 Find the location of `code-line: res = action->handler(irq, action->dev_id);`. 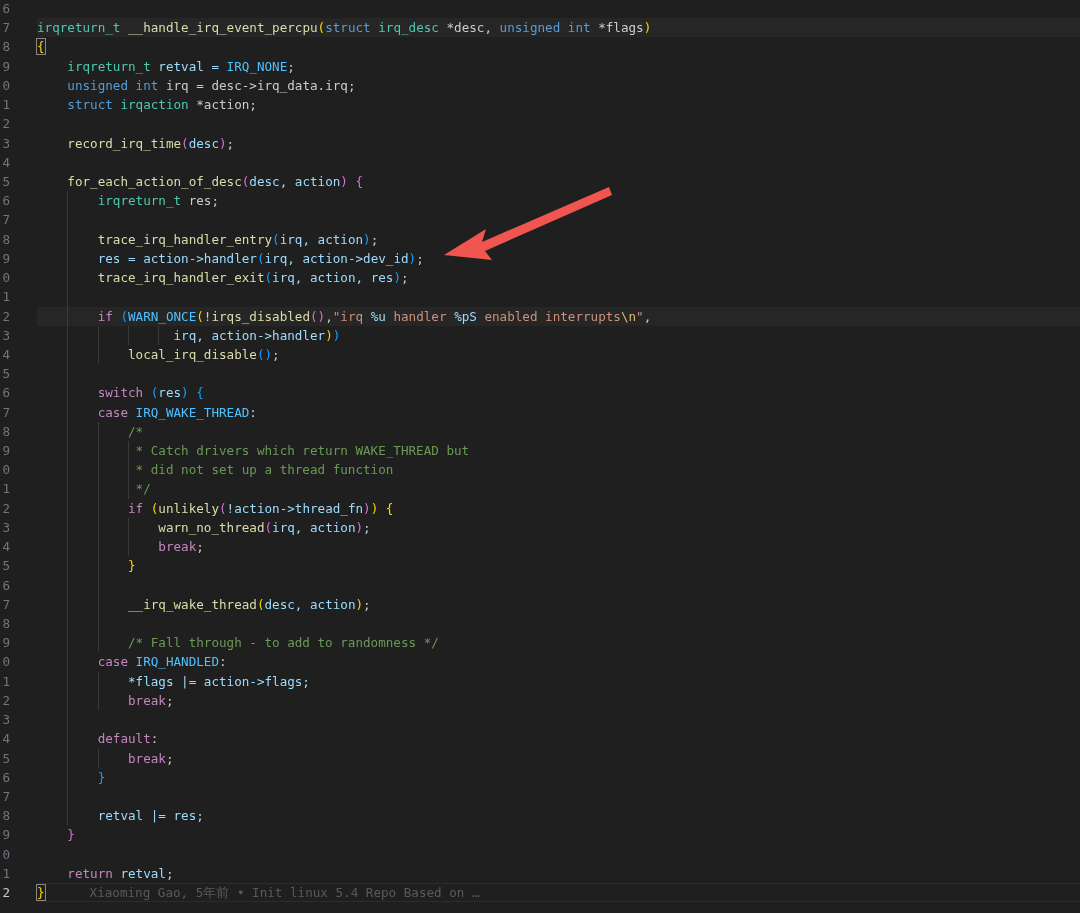

code-line: res = action->handler(irq, action->dev_id); is located at coordinates (260, 258).